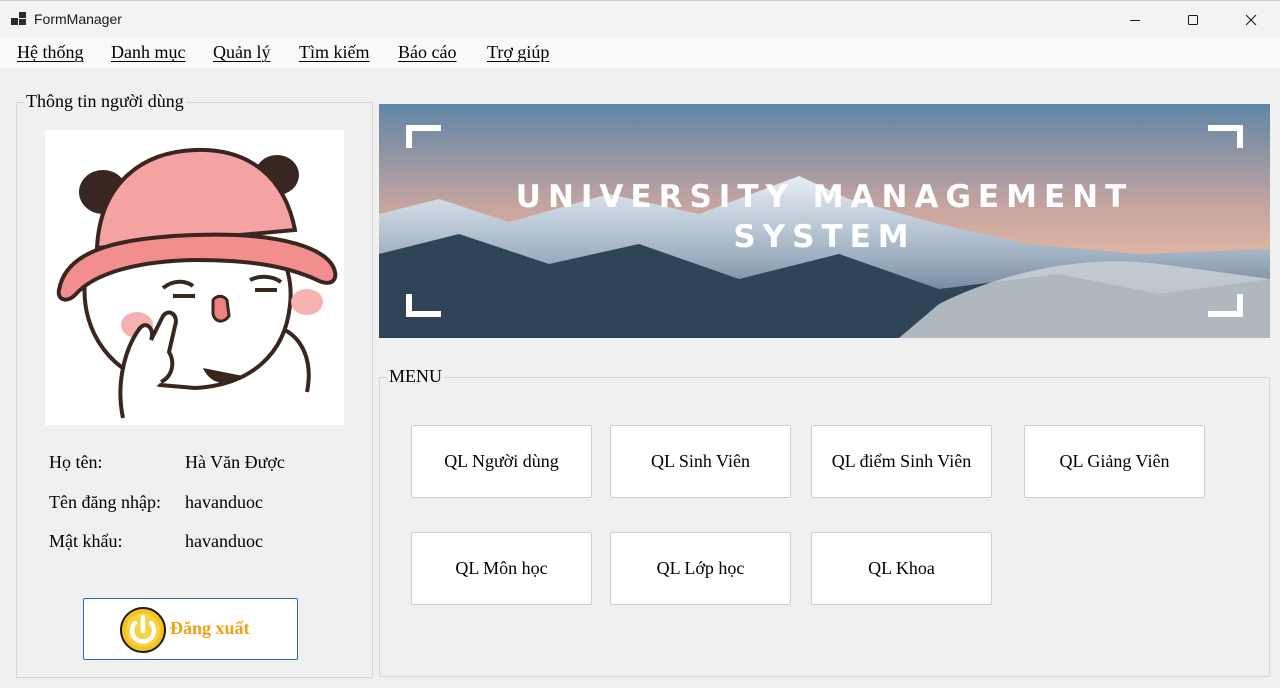  I want to click on cartoon-avatar-pink-hat, so click(197, 283).